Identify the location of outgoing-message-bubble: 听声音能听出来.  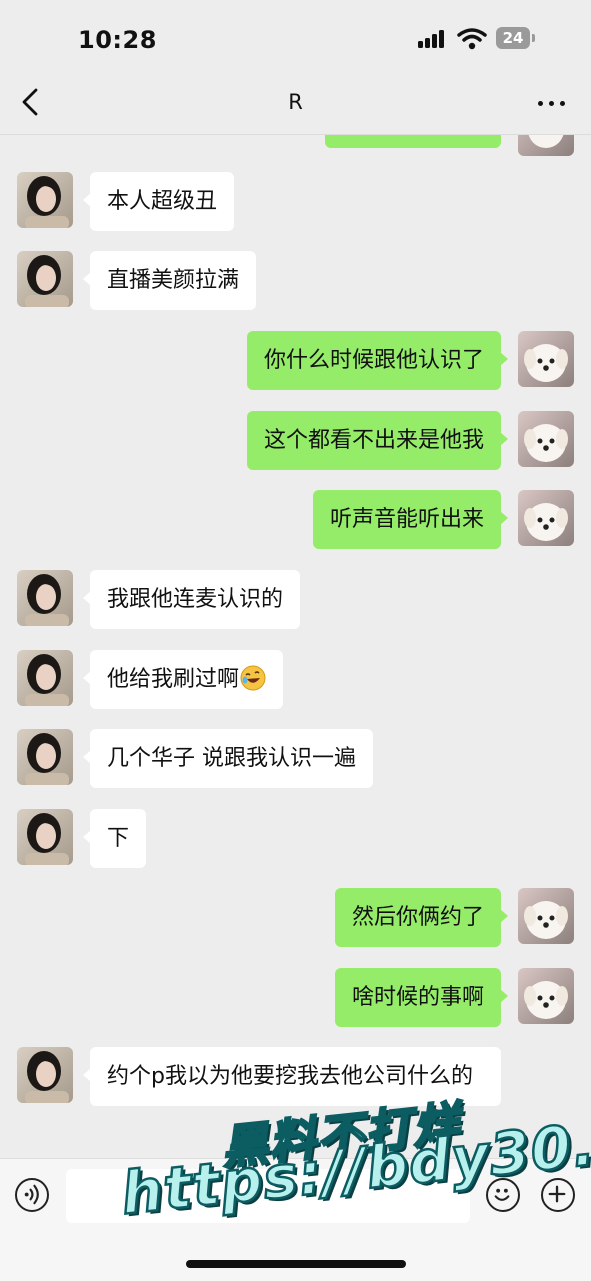
(410, 519).